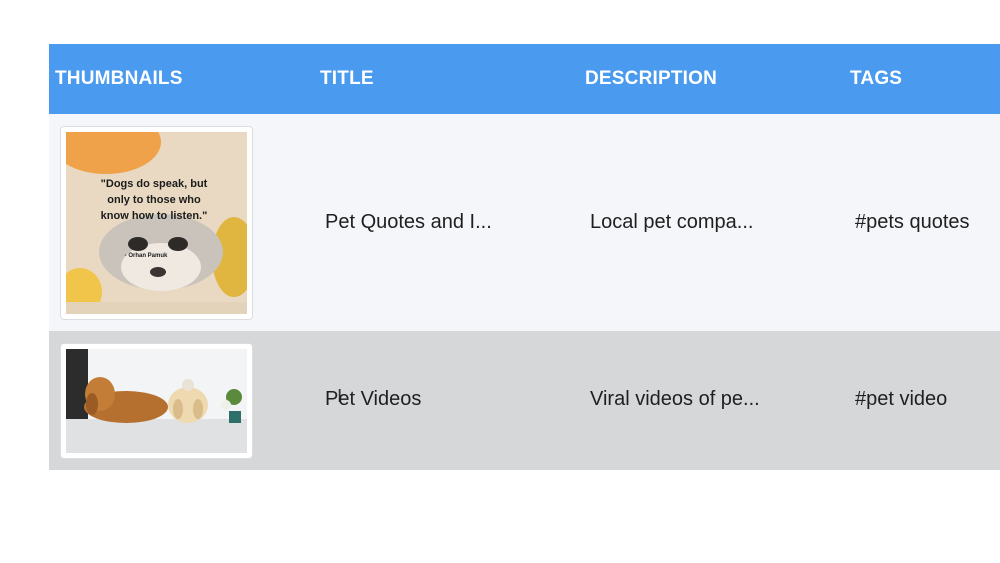 The width and height of the screenshot is (1000, 563). I want to click on svg-text: know how to listen.", so click(154, 216).